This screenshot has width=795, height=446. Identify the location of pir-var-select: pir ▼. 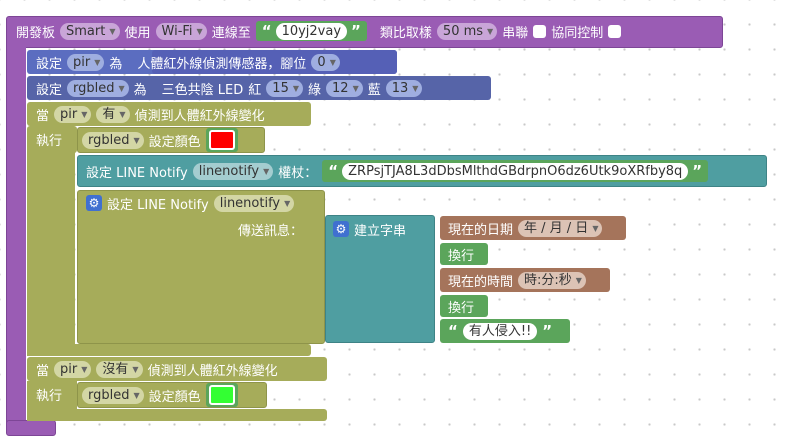
(86, 62).